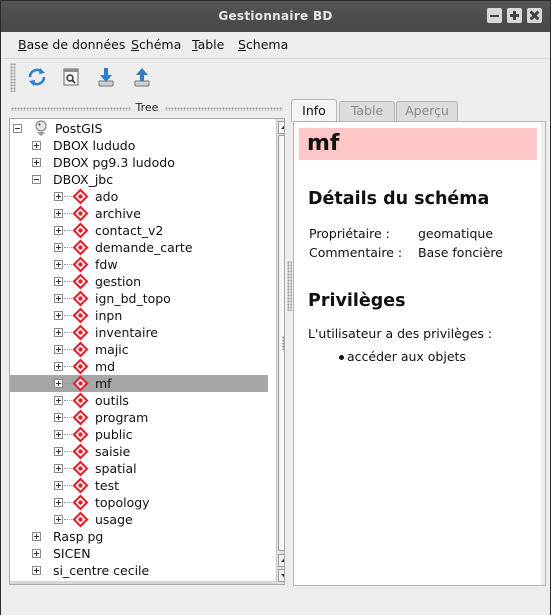 The height and width of the screenshot is (615, 551). Describe the element at coordinates (71, 77) in the screenshot. I see `sql-window-button` at that location.